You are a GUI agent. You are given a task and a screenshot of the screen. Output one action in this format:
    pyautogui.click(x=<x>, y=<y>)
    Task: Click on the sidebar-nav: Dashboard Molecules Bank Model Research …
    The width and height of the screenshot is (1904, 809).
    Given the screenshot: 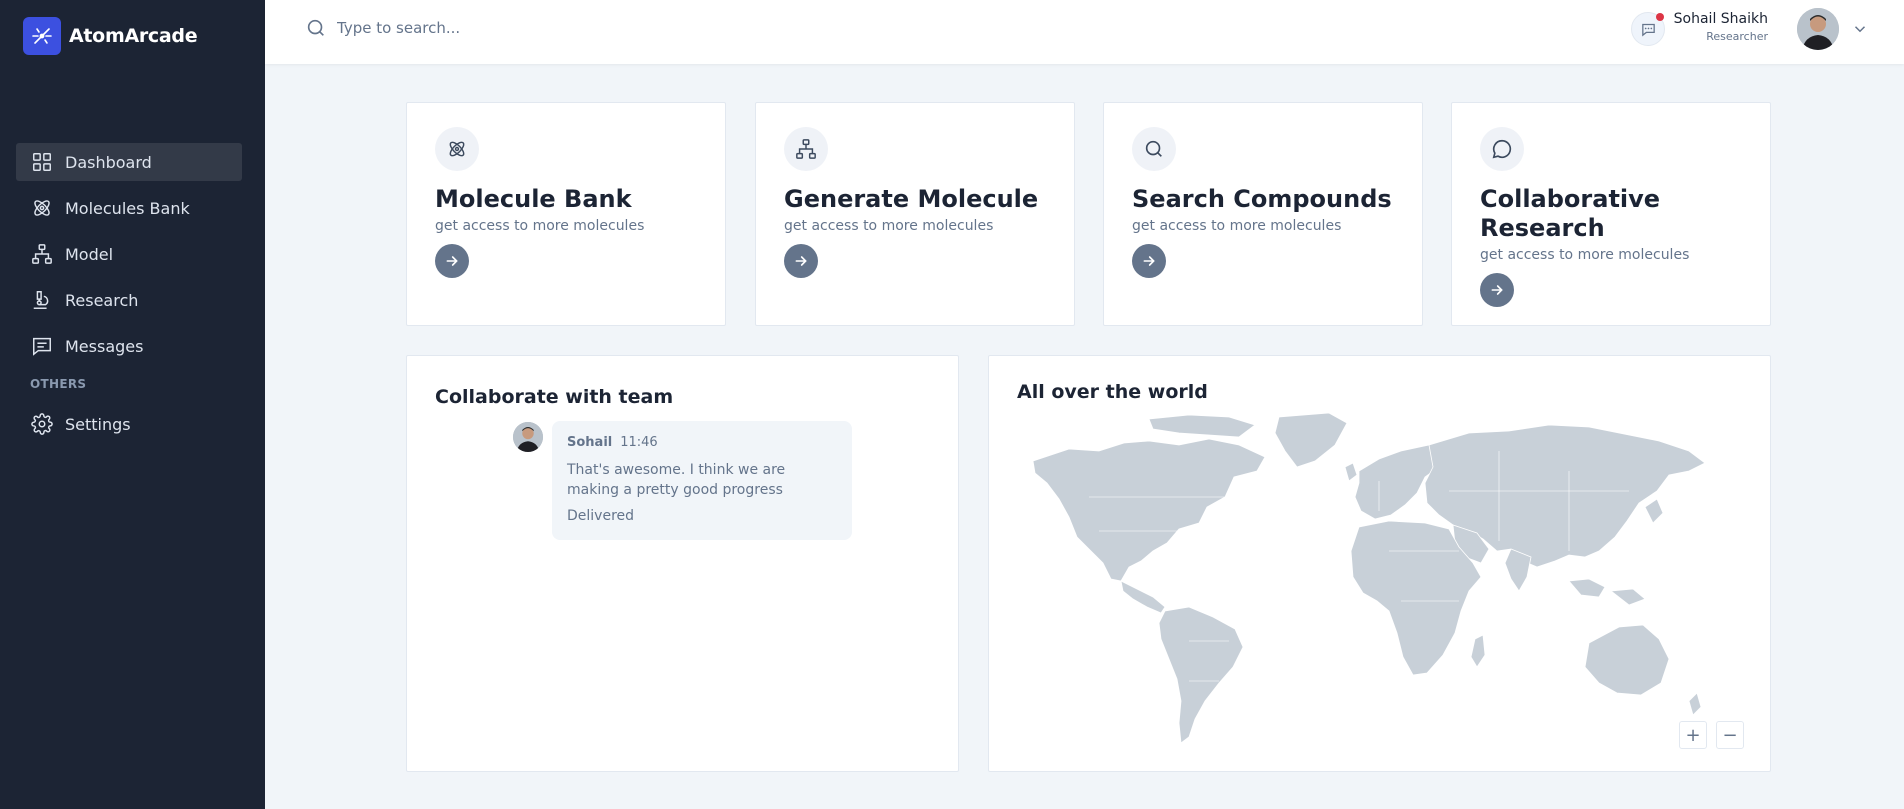 What is the action you would take?
    pyautogui.click(x=129, y=297)
    